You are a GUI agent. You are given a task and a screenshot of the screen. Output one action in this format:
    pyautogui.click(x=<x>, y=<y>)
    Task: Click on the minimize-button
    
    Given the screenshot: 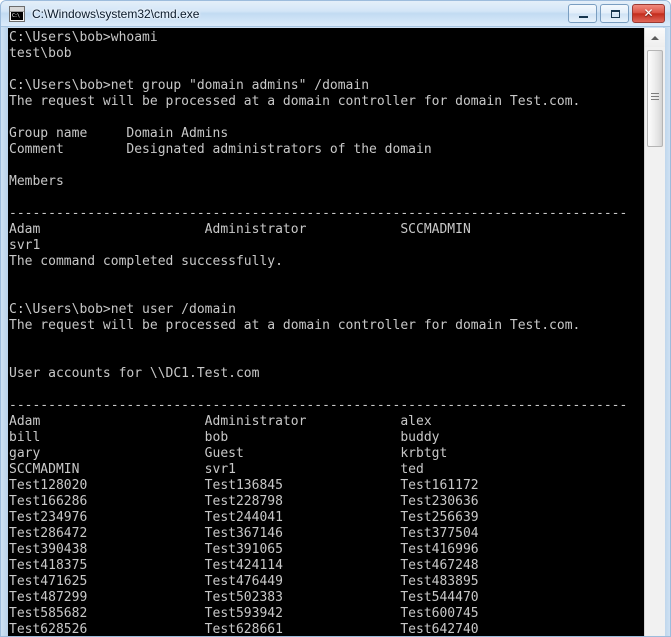 What is the action you would take?
    pyautogui.click(x=582, y=13)
    